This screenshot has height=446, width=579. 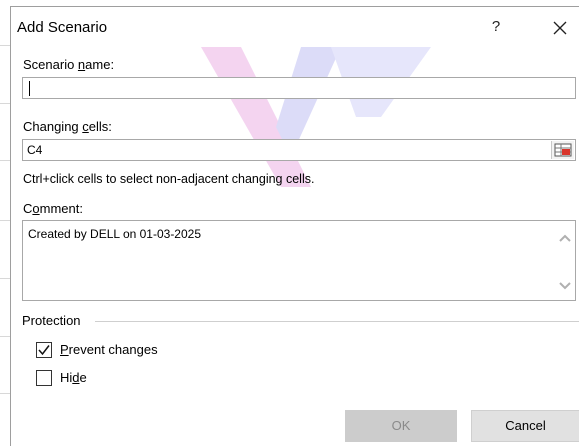 I want to click on scroll-down-button, so click(x=565, y=285).